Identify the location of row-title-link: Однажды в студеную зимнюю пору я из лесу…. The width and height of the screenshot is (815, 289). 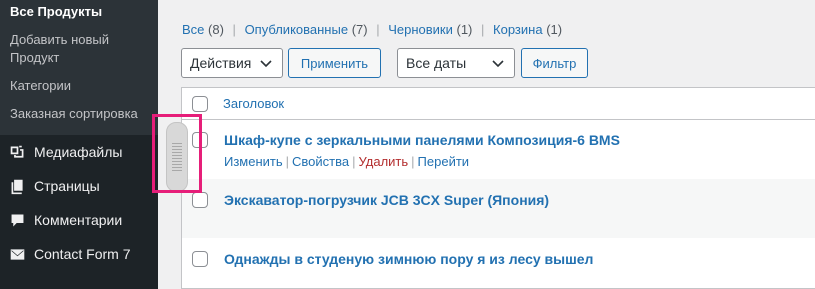
(408, 259).